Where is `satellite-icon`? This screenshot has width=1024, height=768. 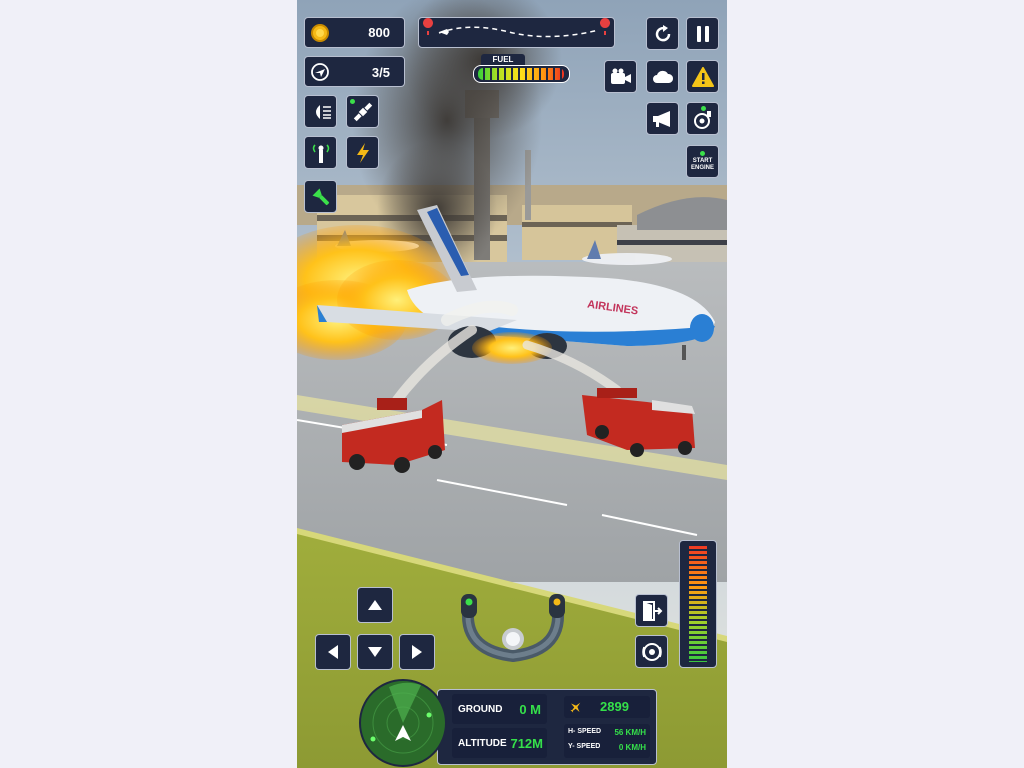 satellite-icon is located at coordinates (362, 111).